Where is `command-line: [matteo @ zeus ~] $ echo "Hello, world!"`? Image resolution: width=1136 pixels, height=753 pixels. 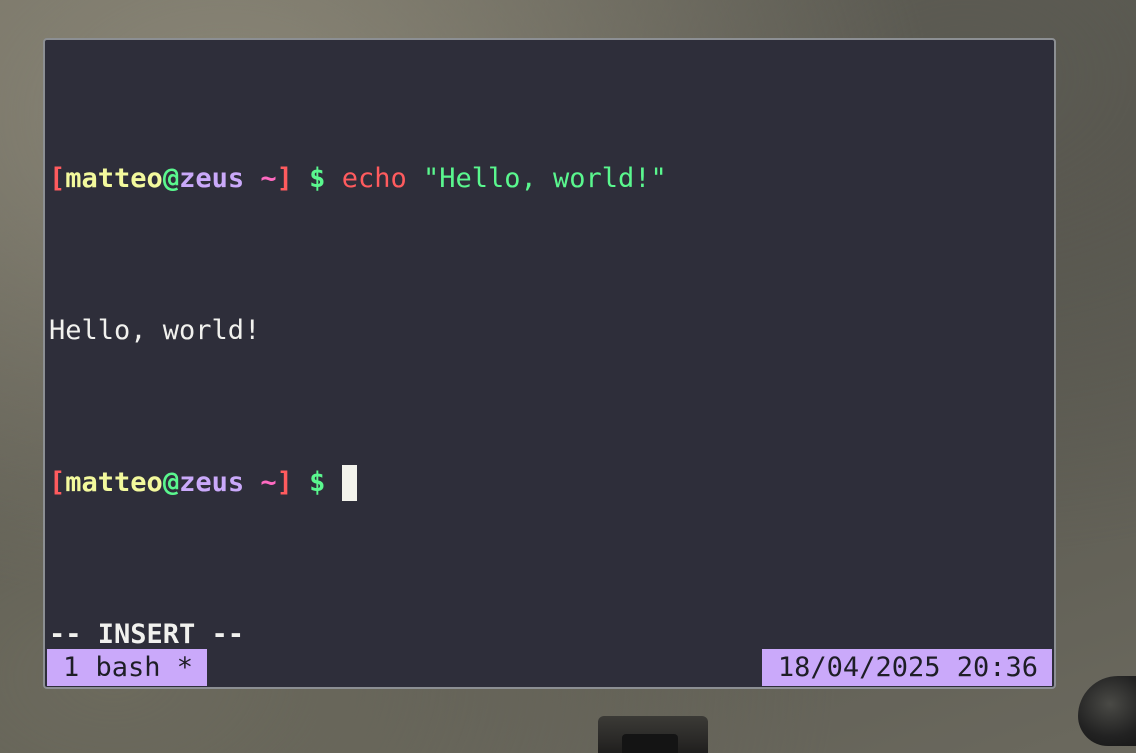 command-line: [matteo @ zeus ~] $ echo "Hello, world!" is located at coordinates (549, 179).